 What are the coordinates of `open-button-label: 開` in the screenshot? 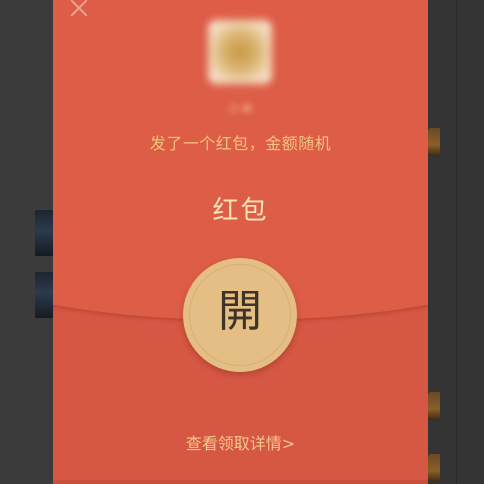 It's located at (240, 311).